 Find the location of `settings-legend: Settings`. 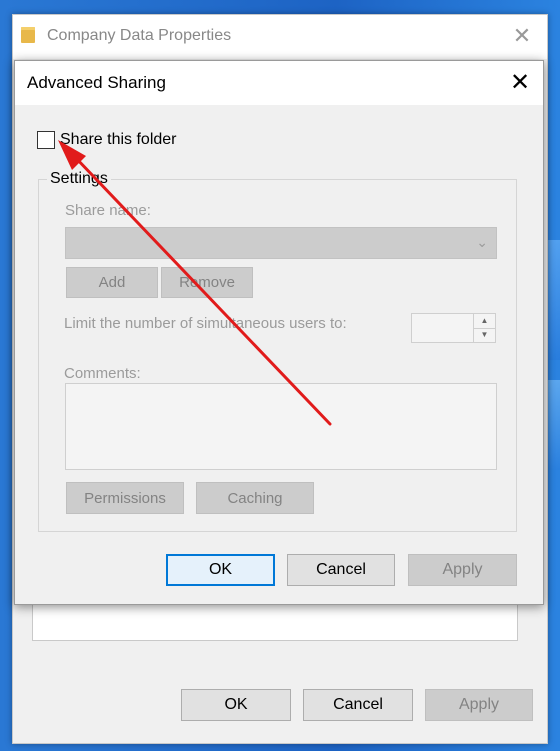

settings-legend: Settings is located at coordinates (79, 179).